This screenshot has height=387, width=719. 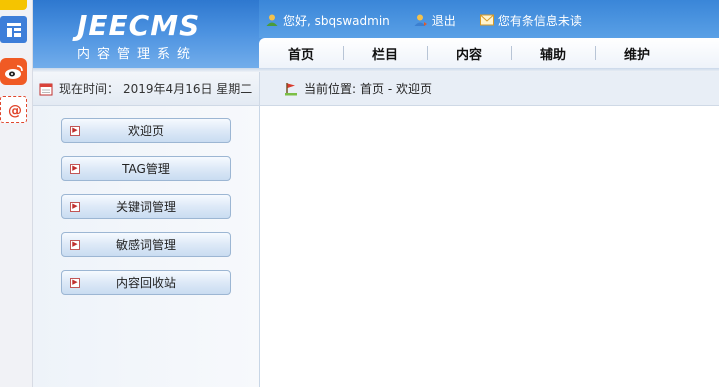 What do you see at coordinates (396, 89) in the screenshot?
I see `breadcrumb-value: 首页 - 欢迎页` at bounding box center [396, 89].